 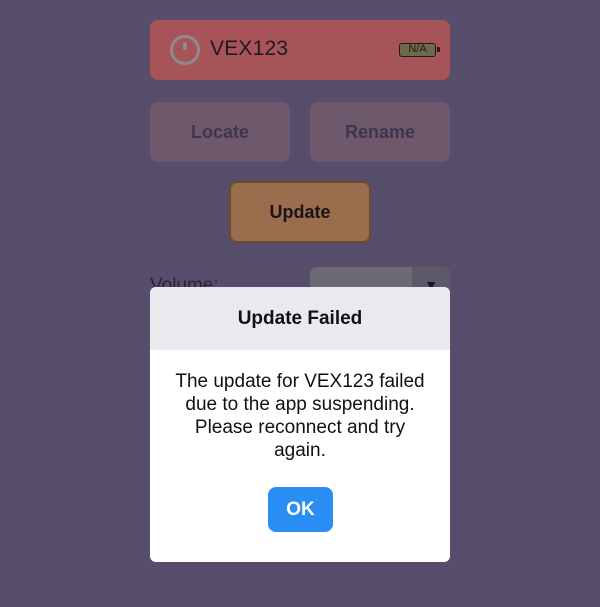 What do you see at coordinates (380, 132) in the screenshot?
I see `rename-button: Rename` at bounding box center [380, 132].